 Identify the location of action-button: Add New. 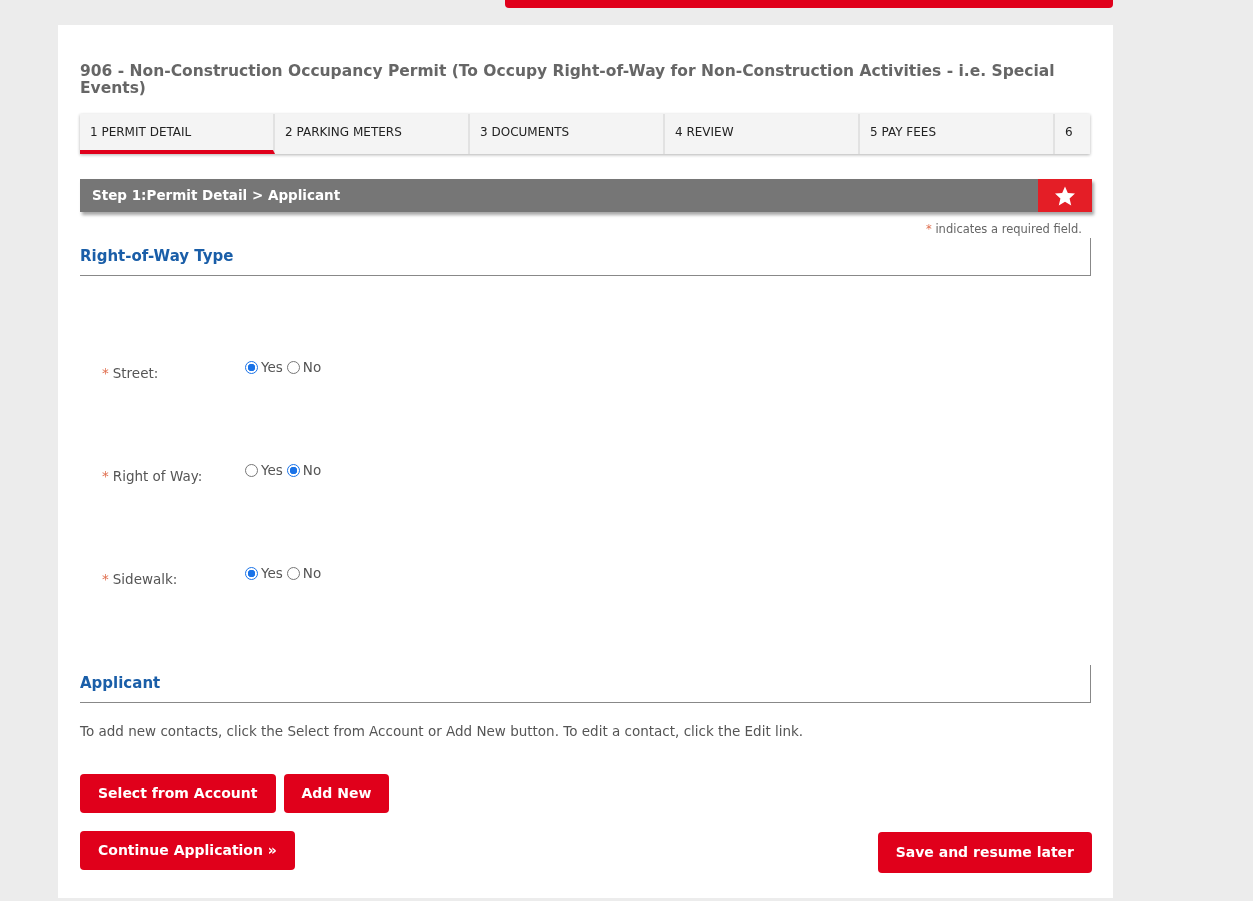
(336, 793).